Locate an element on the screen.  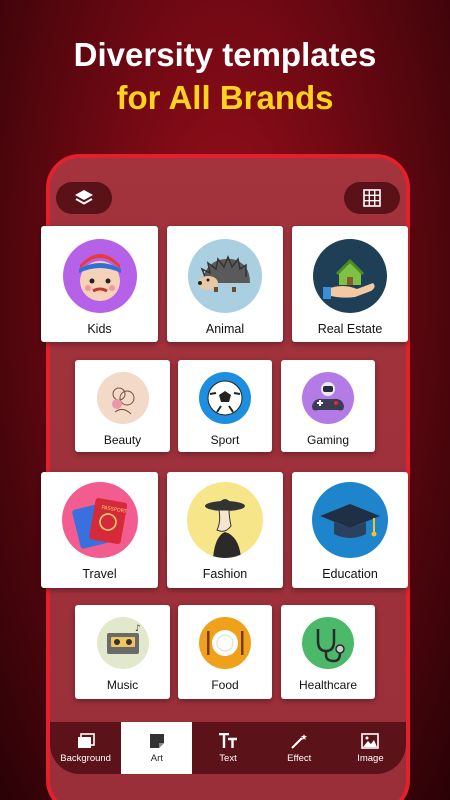
stethoscope-icon is located at coordinates (328, 643).